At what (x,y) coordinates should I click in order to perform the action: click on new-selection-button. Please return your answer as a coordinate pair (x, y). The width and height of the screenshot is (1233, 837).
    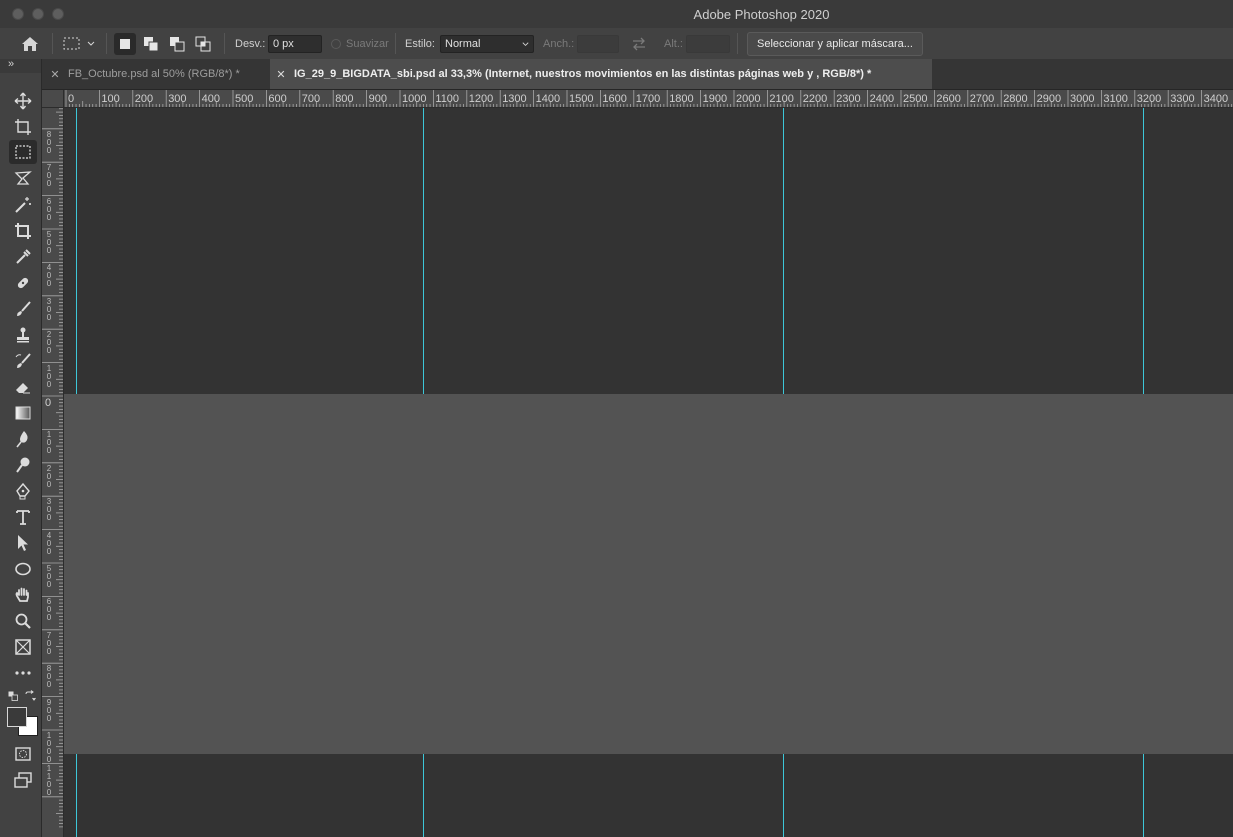
    Looking at the image, I should click on (125, 43).